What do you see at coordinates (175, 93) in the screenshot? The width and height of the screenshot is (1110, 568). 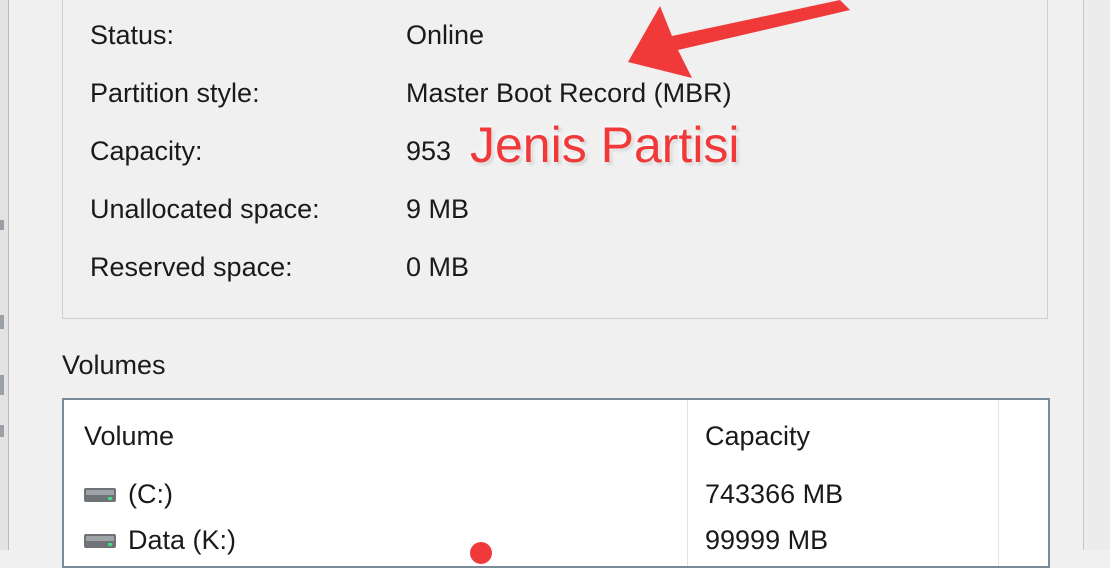 I see `partition-style-label: Partition style:` at bounding box center [175, 93].